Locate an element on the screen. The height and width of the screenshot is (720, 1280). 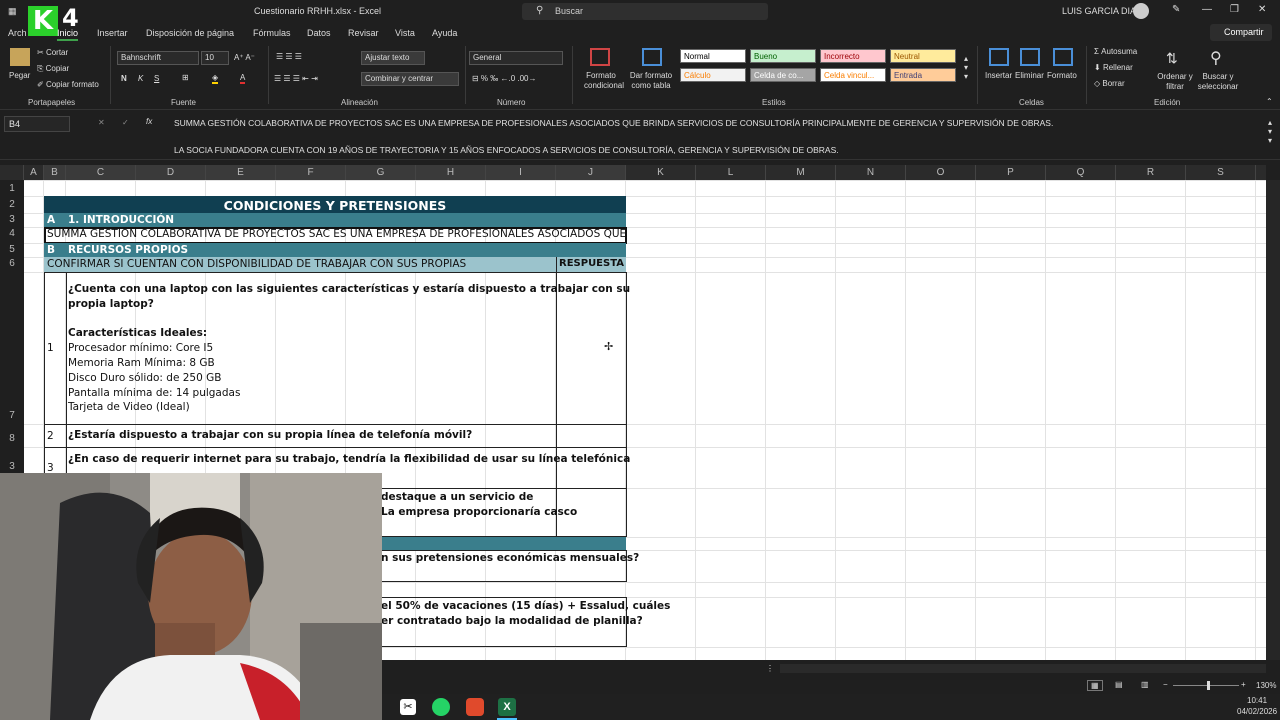
tab-disposicion: Disposición de página is located at coordinates (190, 33).